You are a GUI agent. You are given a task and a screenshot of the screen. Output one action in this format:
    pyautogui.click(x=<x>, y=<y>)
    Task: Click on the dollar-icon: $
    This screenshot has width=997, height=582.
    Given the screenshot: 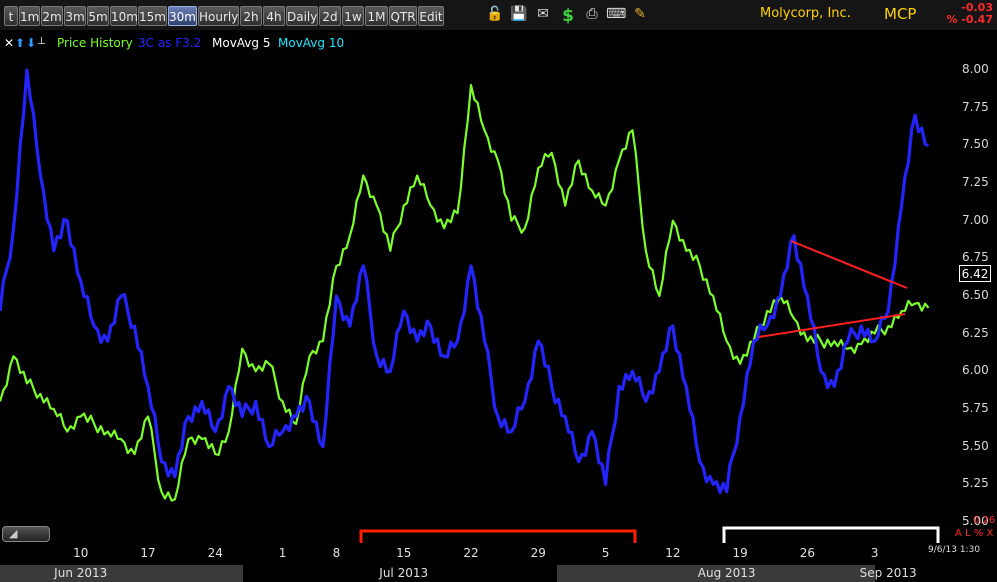 What is the action you would take?
    pyautogui.click(x=568, y=16)
    